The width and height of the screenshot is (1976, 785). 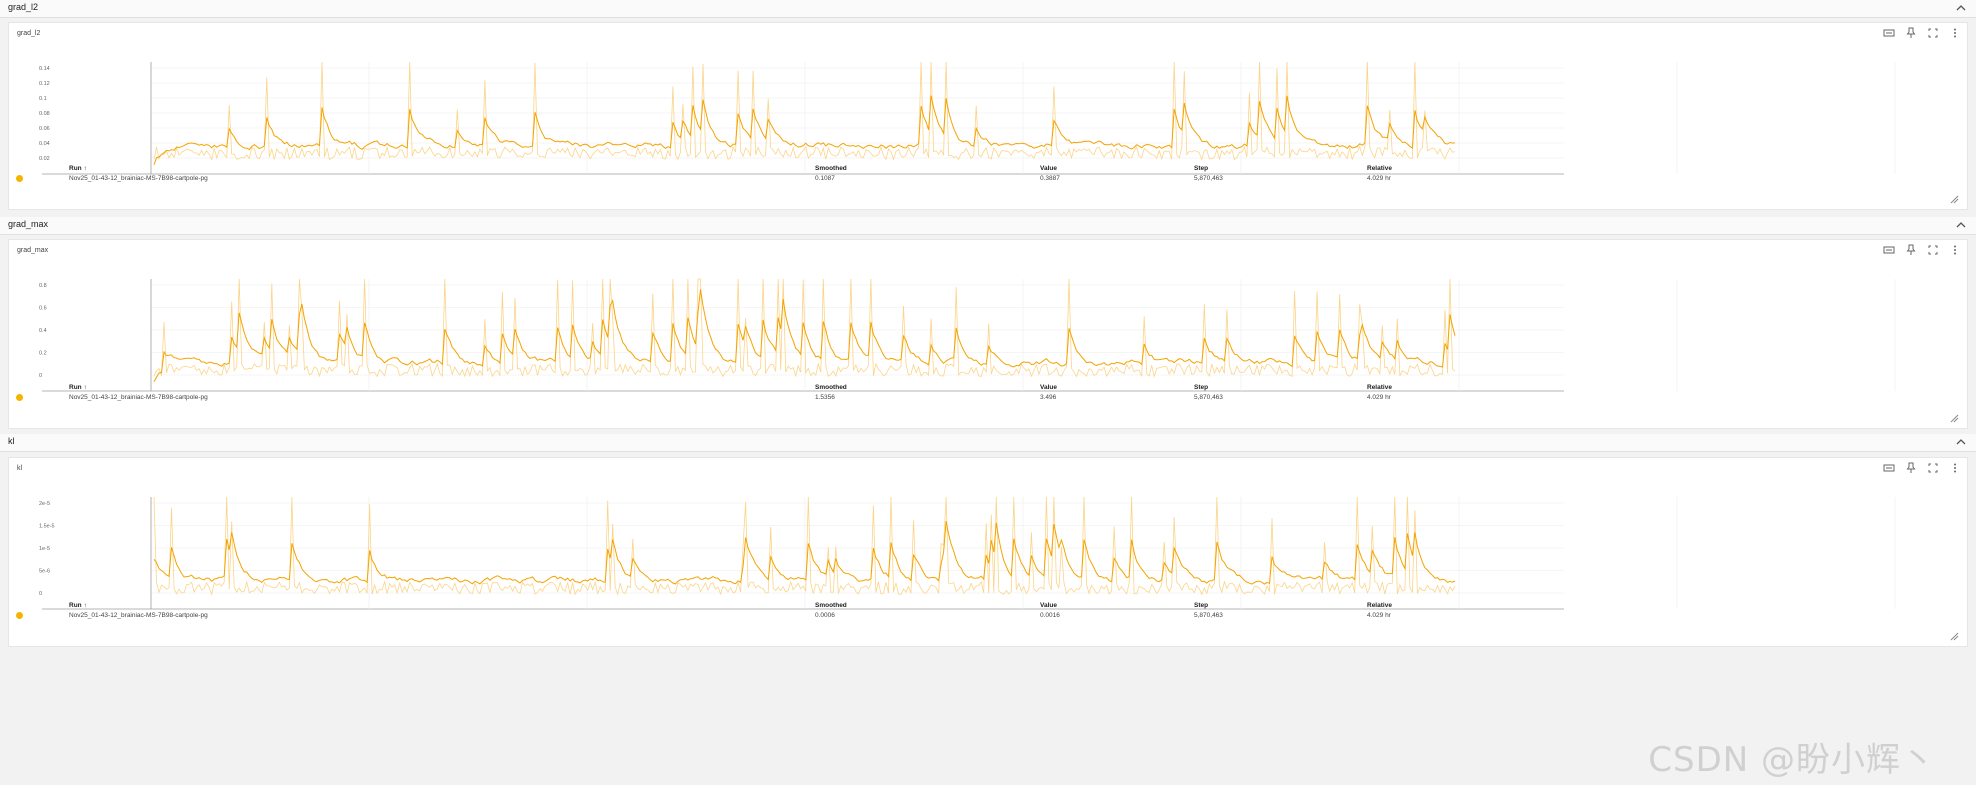 What do you see at coordinates (1050, 178) in the screenshot?
I see `value: 0.3887` at bounding box center [1050, 178].